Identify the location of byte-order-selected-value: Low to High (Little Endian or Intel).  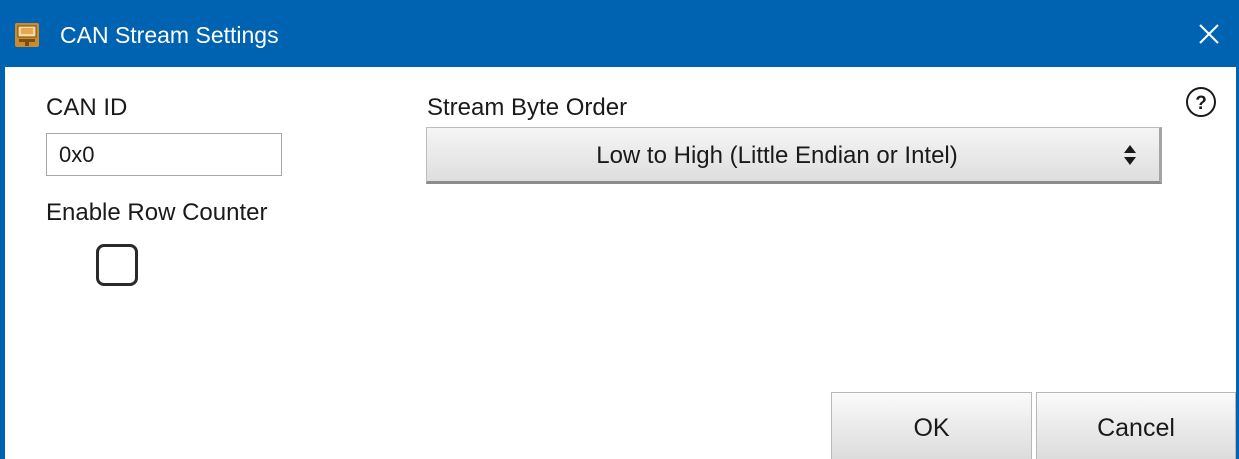
(777, 155).